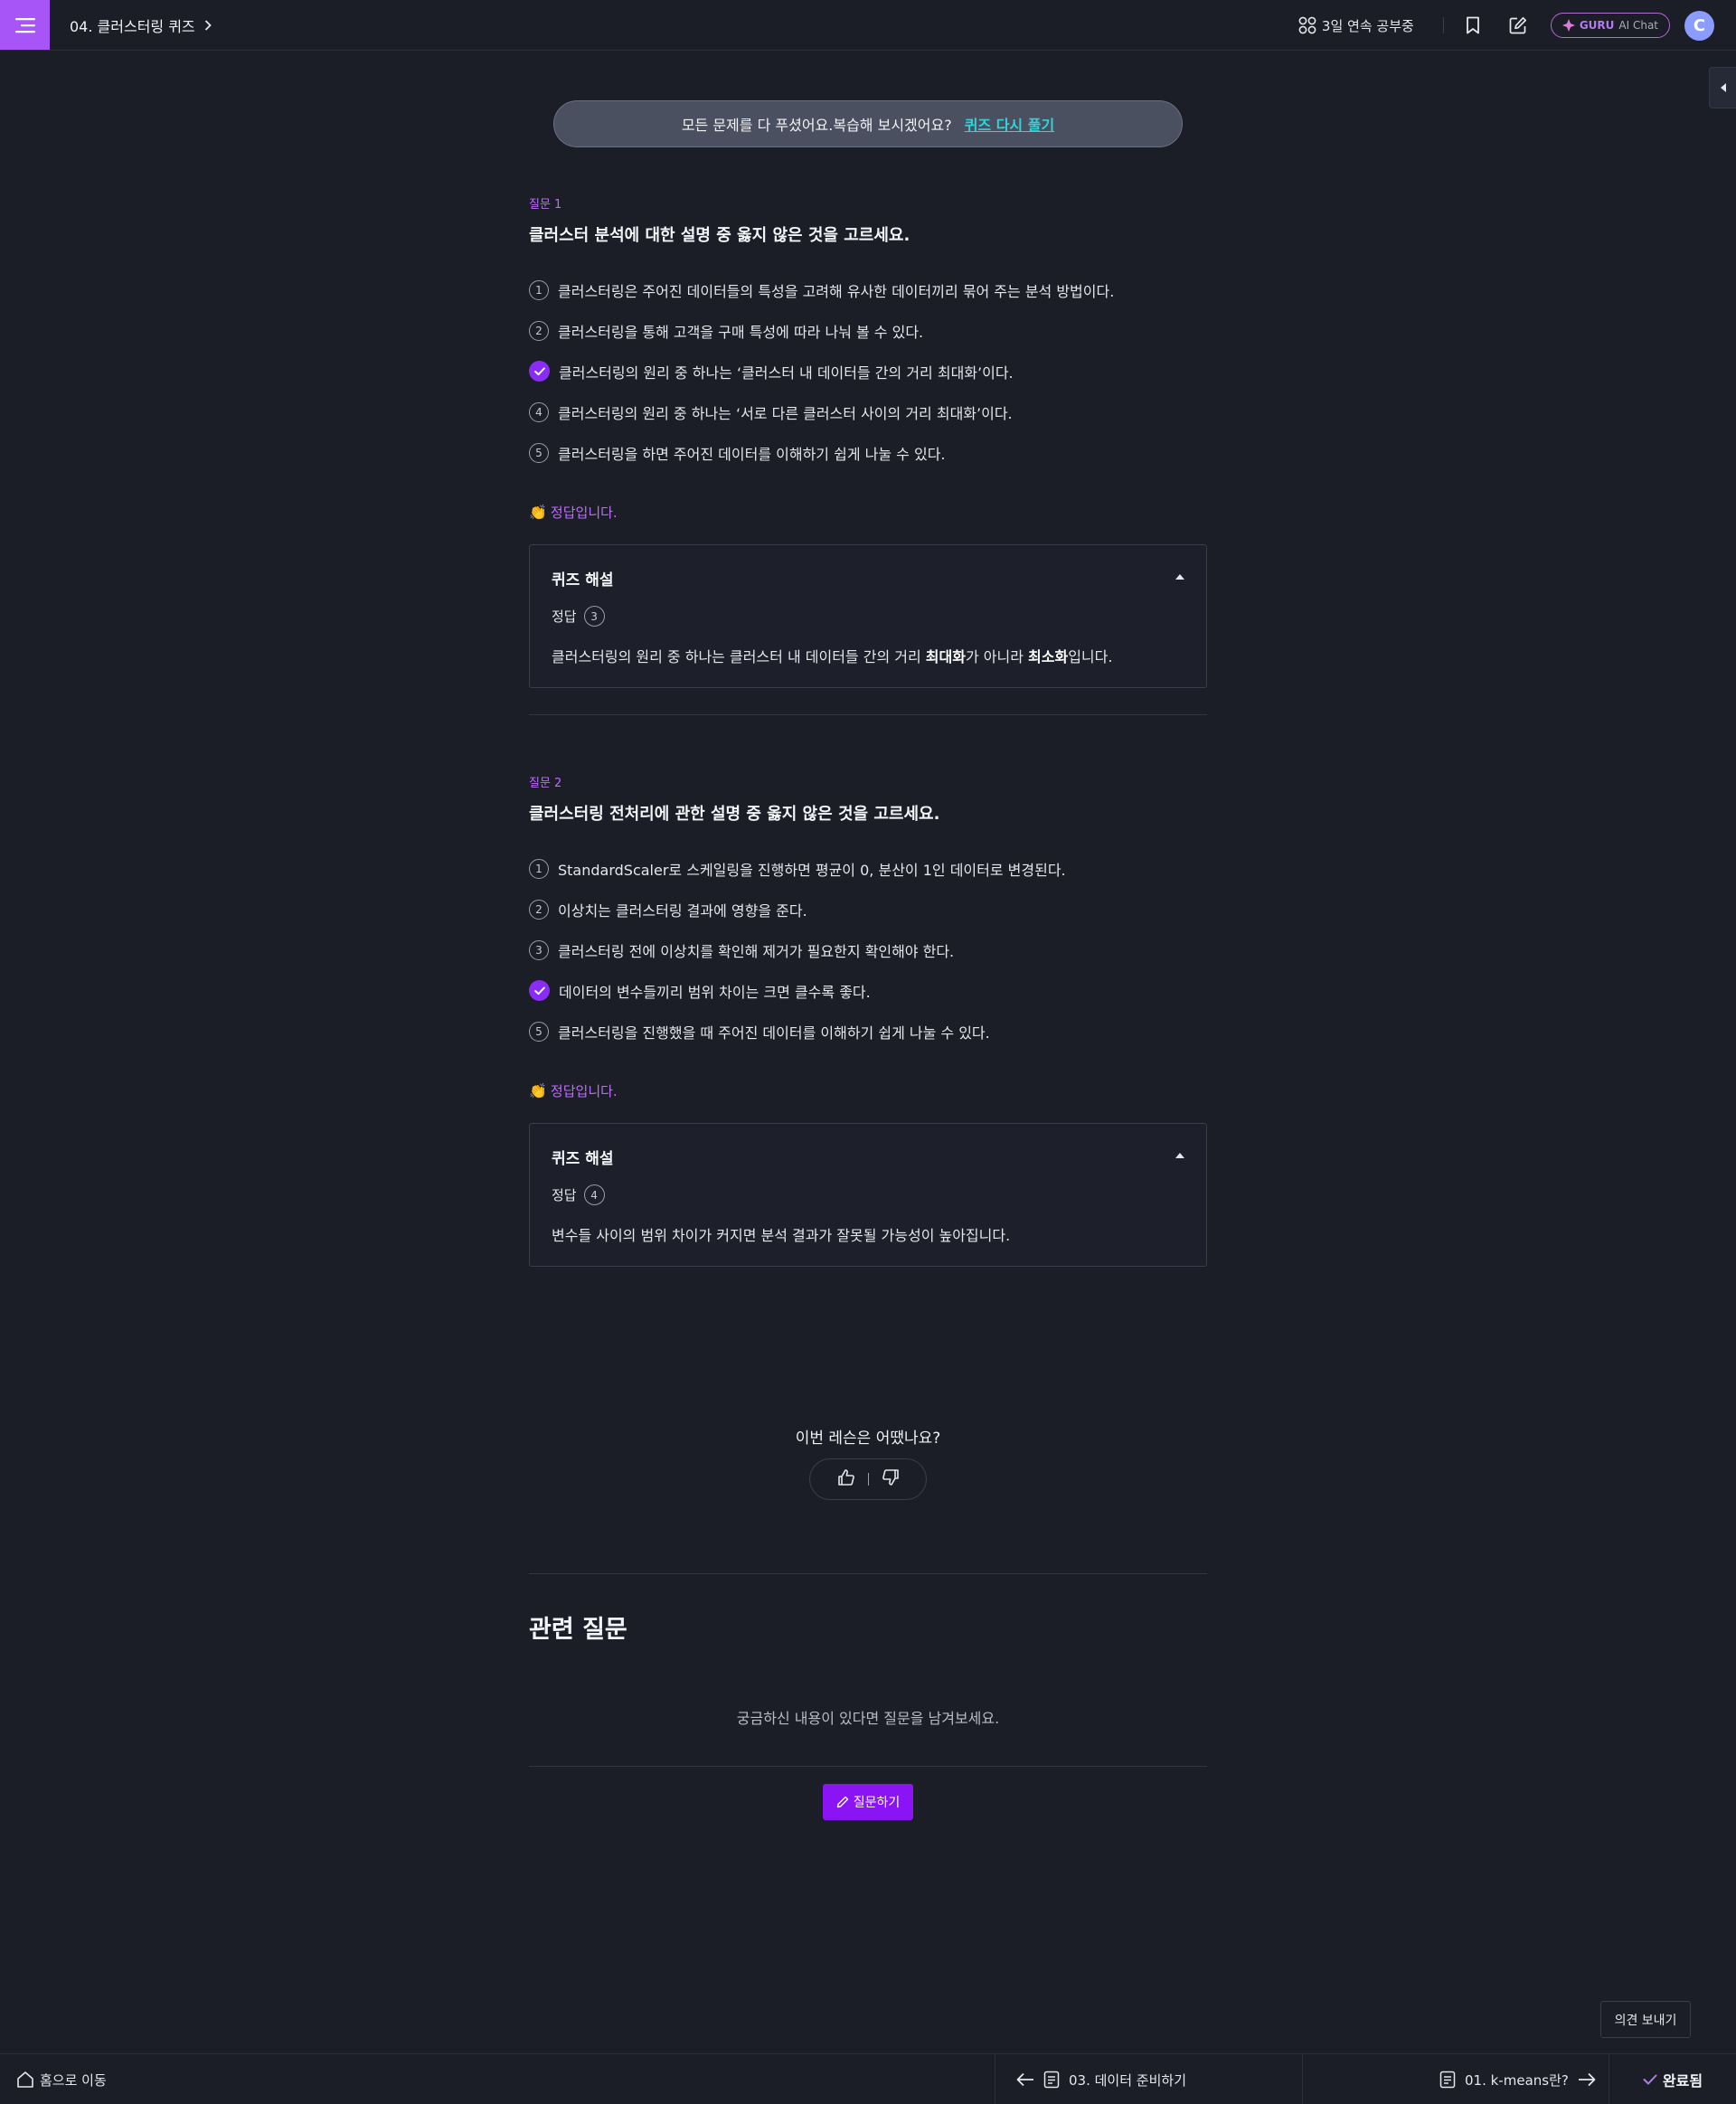  What do you see at coordinates (1010, 124) in the screenshot?
I see `retry-quiz-link: 퀴즈 다시 풀기` at bounding box center [1010, 124].